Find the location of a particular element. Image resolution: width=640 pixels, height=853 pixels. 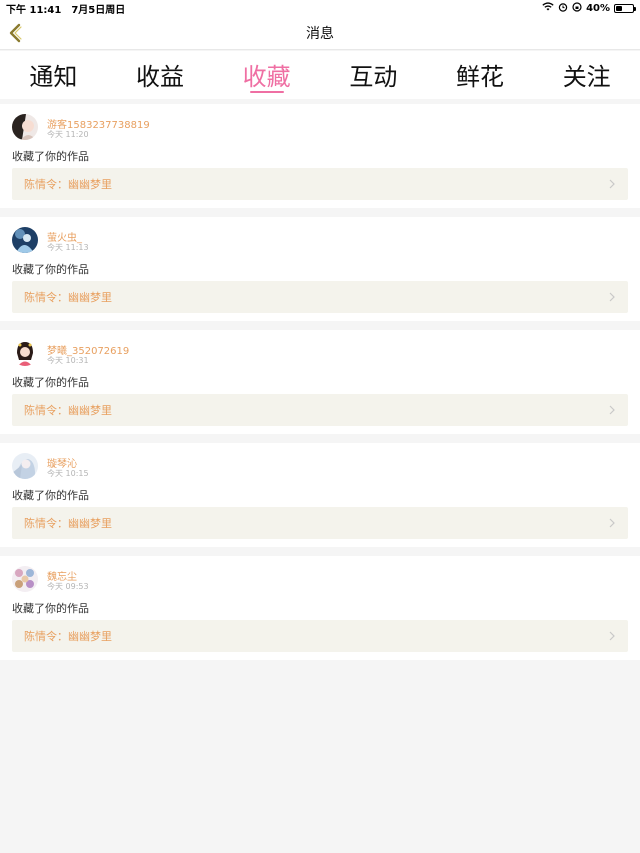

avatar-anime-girl-icon is located at coordinates (25, 127).